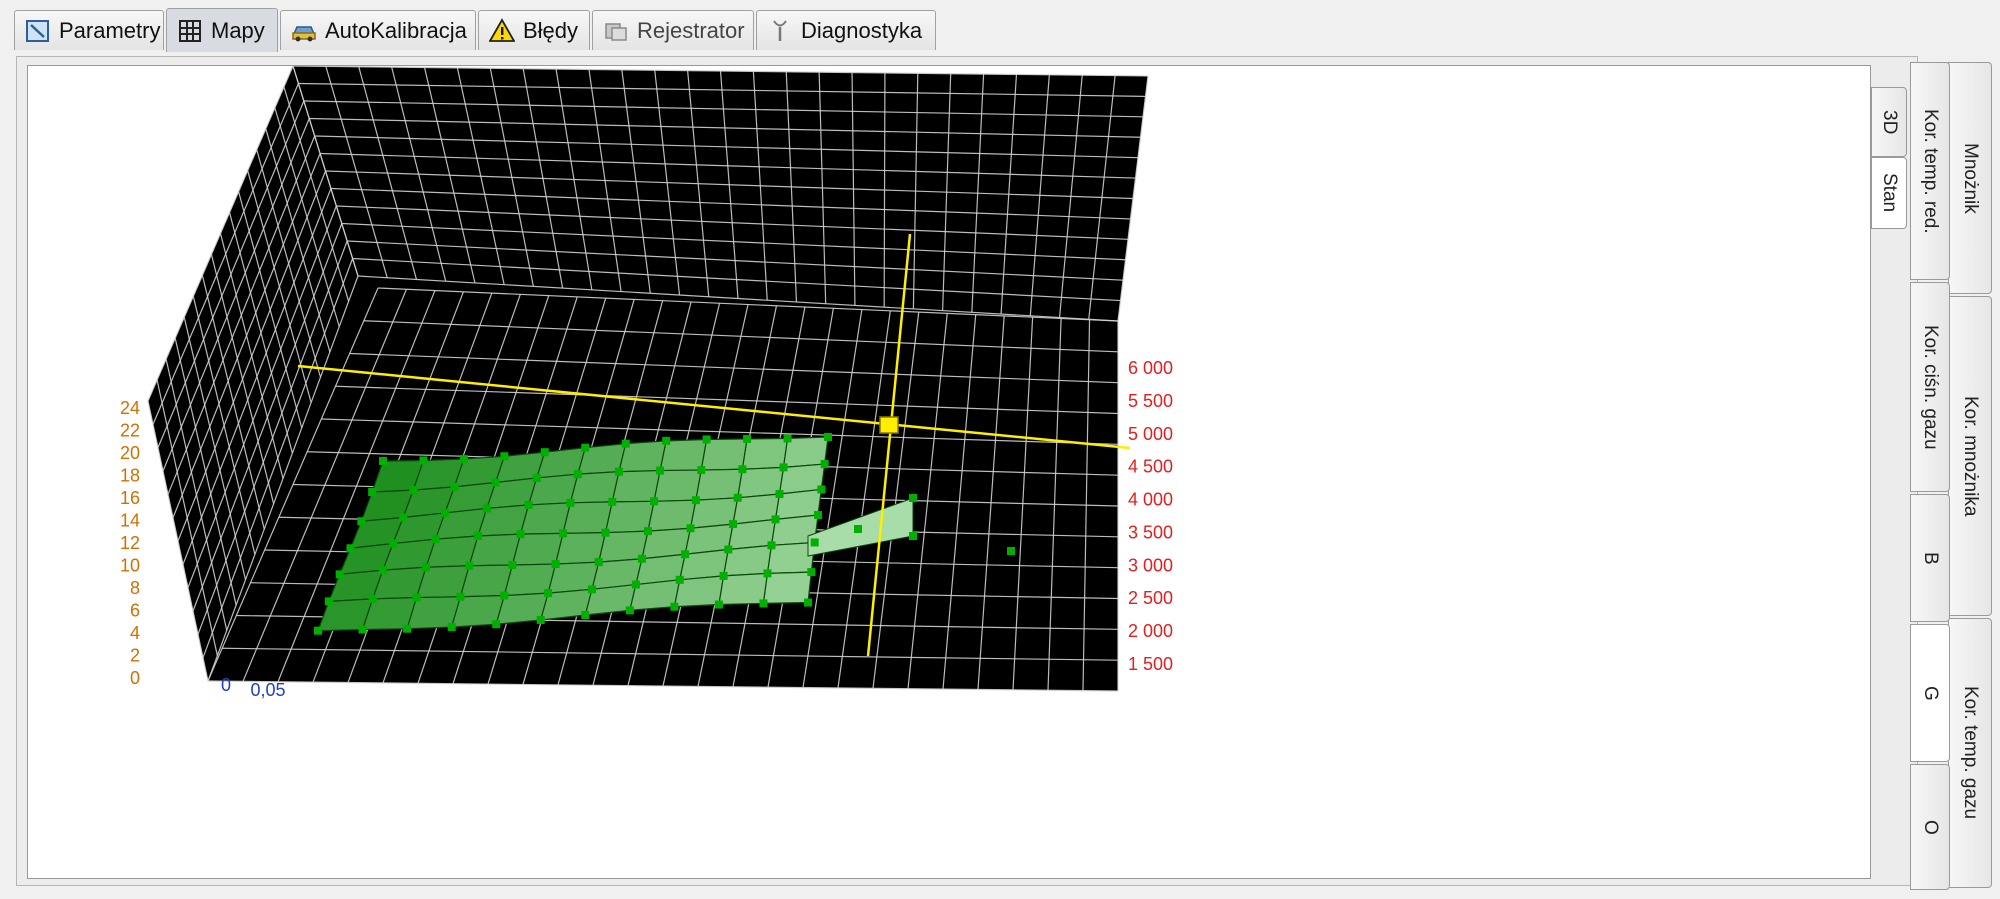  Describe the element at coordinates (1889, 122) in the screenshot. I see `view-tab-3d: 3D` at that location.